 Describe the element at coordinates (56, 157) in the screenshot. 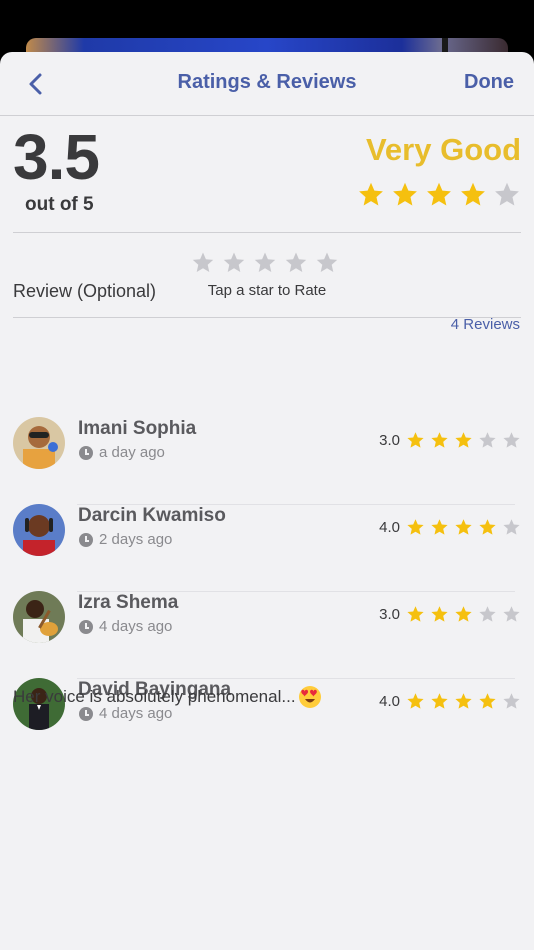

I see `average-score: 3.5` at that location.